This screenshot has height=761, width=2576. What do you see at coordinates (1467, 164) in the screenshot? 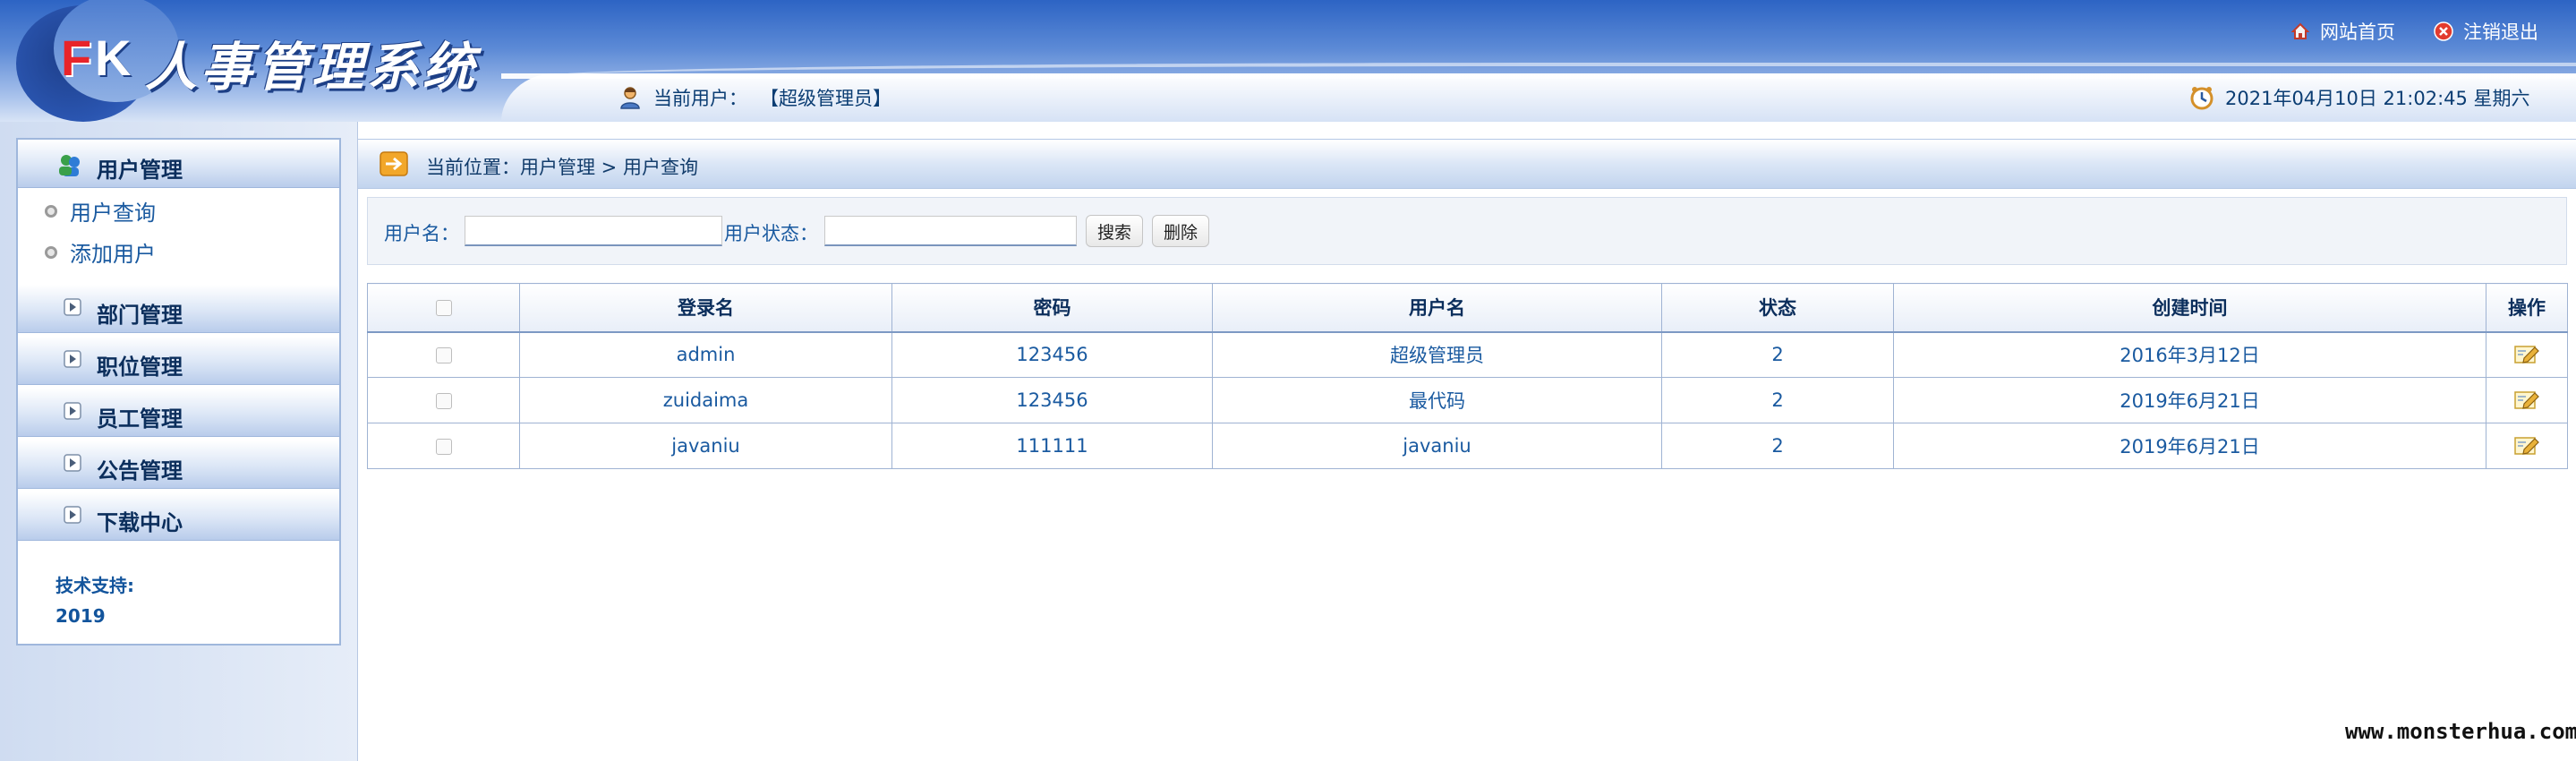
I see `breadcrumb: 当前位置：用户管理 > 用户查询` at bounding box center [1467, 164].